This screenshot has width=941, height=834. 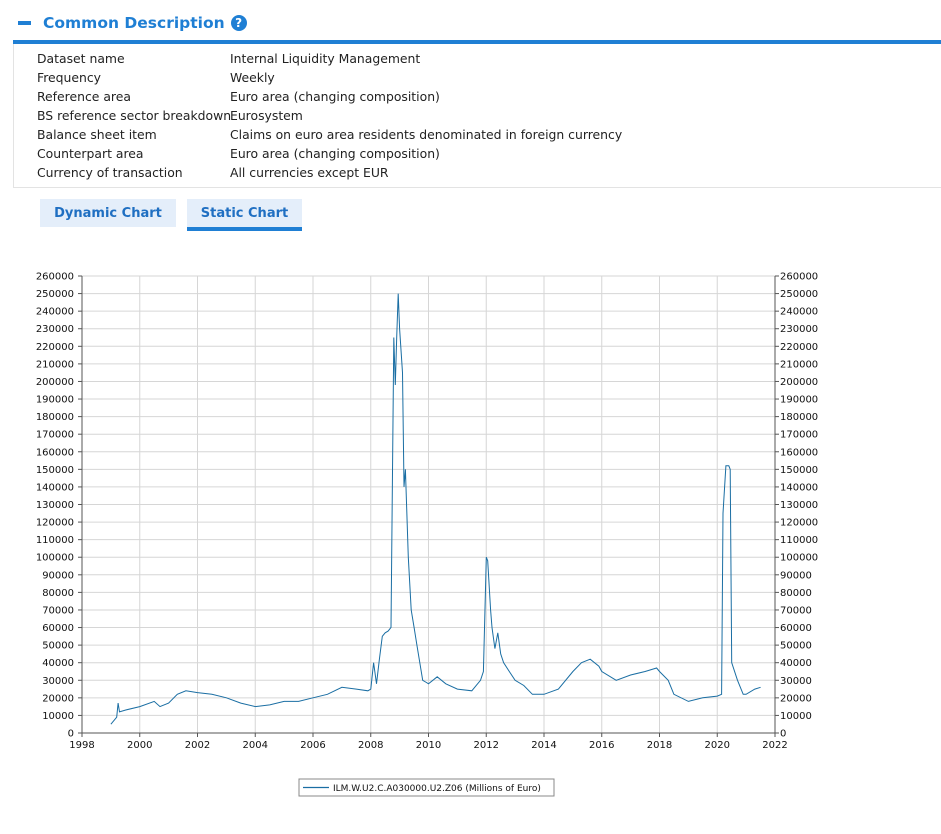 I want to click on y-tick-label-left: 250000, so click(x=55, y=294).